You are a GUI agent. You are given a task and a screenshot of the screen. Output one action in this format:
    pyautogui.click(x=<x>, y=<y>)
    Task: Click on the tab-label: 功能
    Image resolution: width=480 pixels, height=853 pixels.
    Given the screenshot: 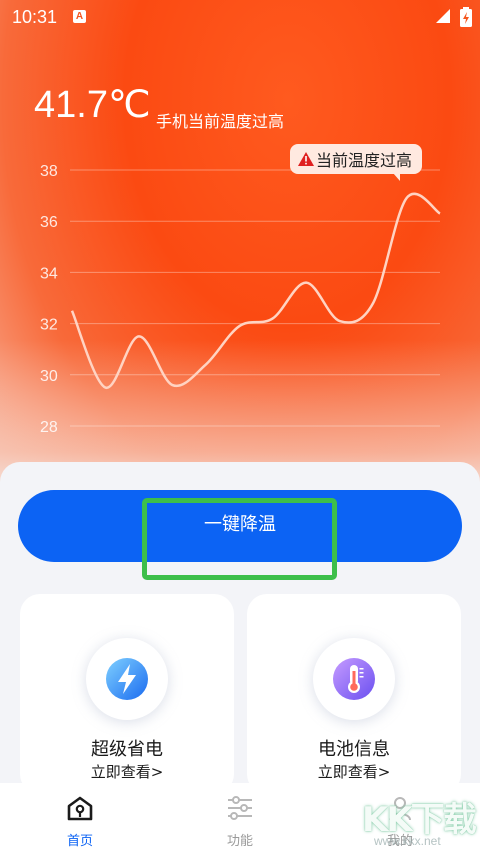 What is the action you would take?
    pyautogui.click(x=239, y=841)
    